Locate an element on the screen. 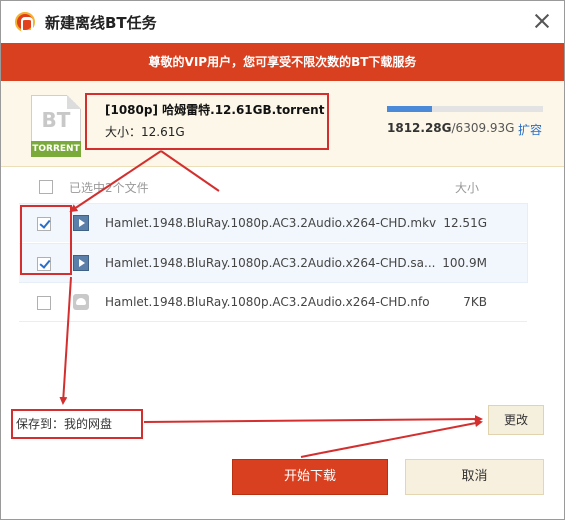  arrow-tail-start is located at coordinates (311, 455).